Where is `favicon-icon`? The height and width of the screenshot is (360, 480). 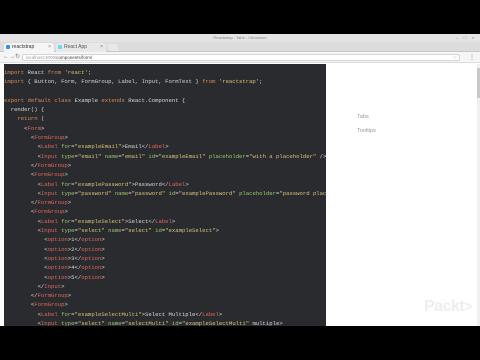
favicon-icon is located at coordinates (8, 47).